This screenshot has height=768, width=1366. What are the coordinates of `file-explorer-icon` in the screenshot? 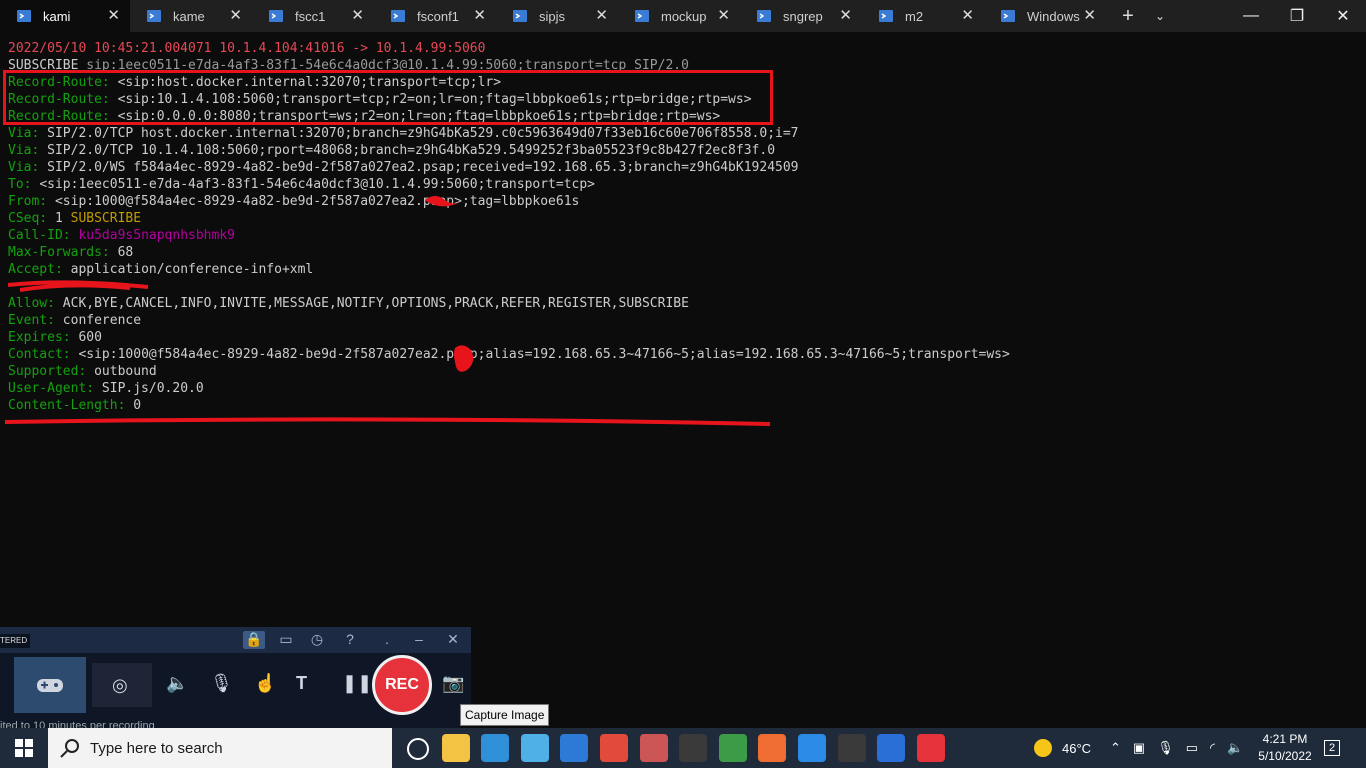 It's located at (455, 748).